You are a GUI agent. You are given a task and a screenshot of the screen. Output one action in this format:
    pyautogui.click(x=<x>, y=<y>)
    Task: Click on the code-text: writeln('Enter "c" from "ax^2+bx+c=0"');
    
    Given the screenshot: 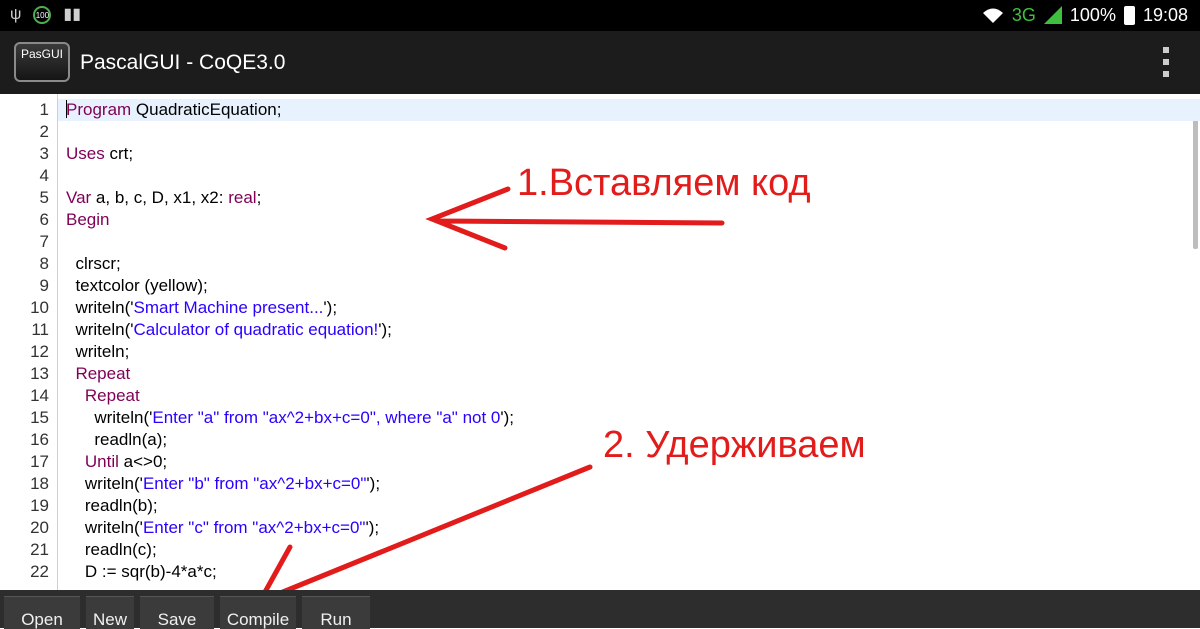 What is the action you would take?
    pyautogui.click(x=222, y=528)
    